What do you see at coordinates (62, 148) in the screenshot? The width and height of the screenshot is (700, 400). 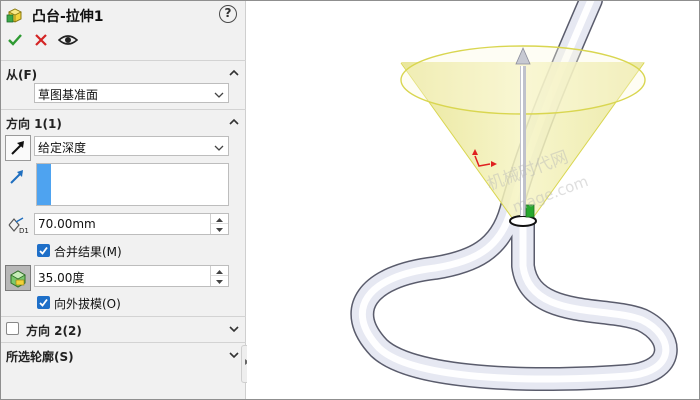 I see `end-condition-value: 给定深度` at bounding box center [62, 148].